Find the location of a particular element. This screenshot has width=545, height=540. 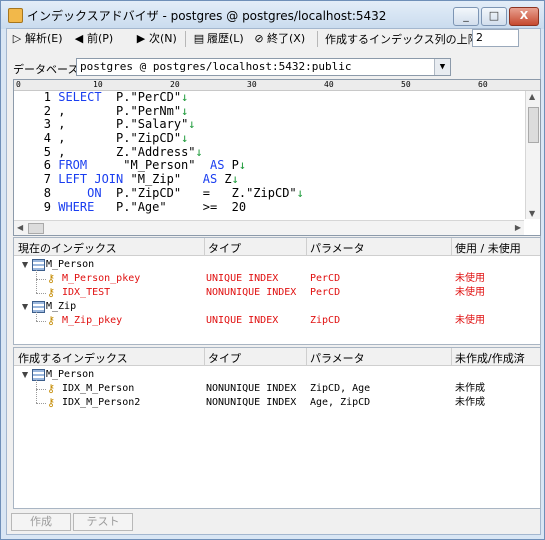

tree-table-row: ▲ M_Zip is located at coordinates (277, 307).